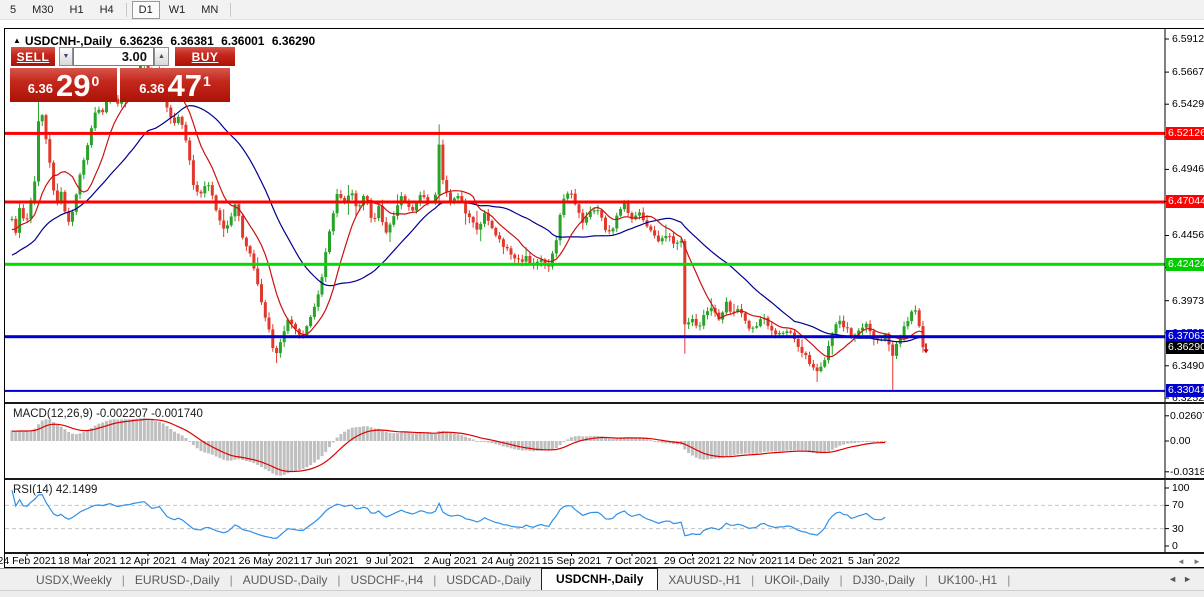 This screenshot has width=1204, height=597. I want to click on chart-tab-usdcaddaily: USDCAD-,Daily, so click(488, 580).